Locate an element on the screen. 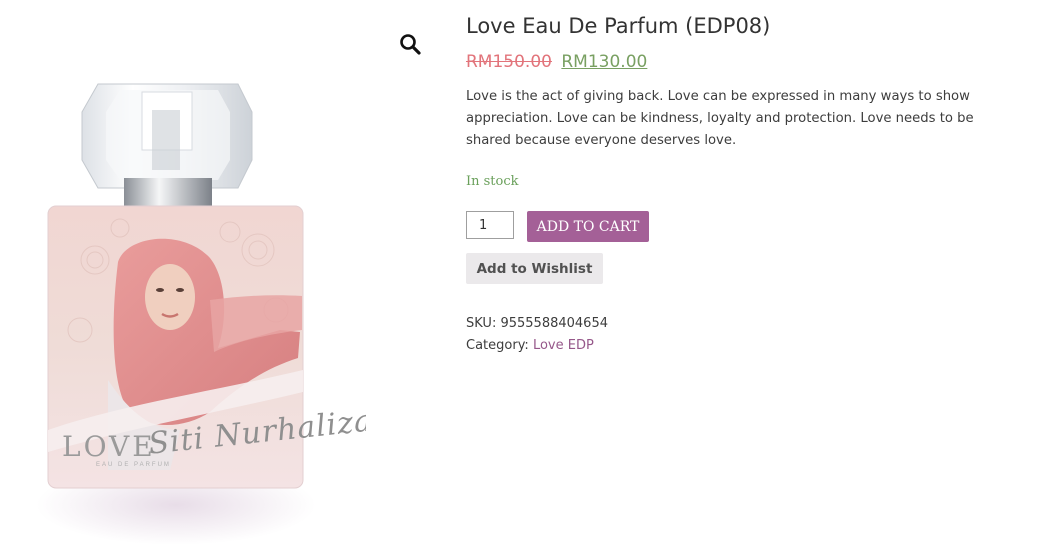 The image size is (1038, 550). category-label: Category: is located at coordinates (497, 345).